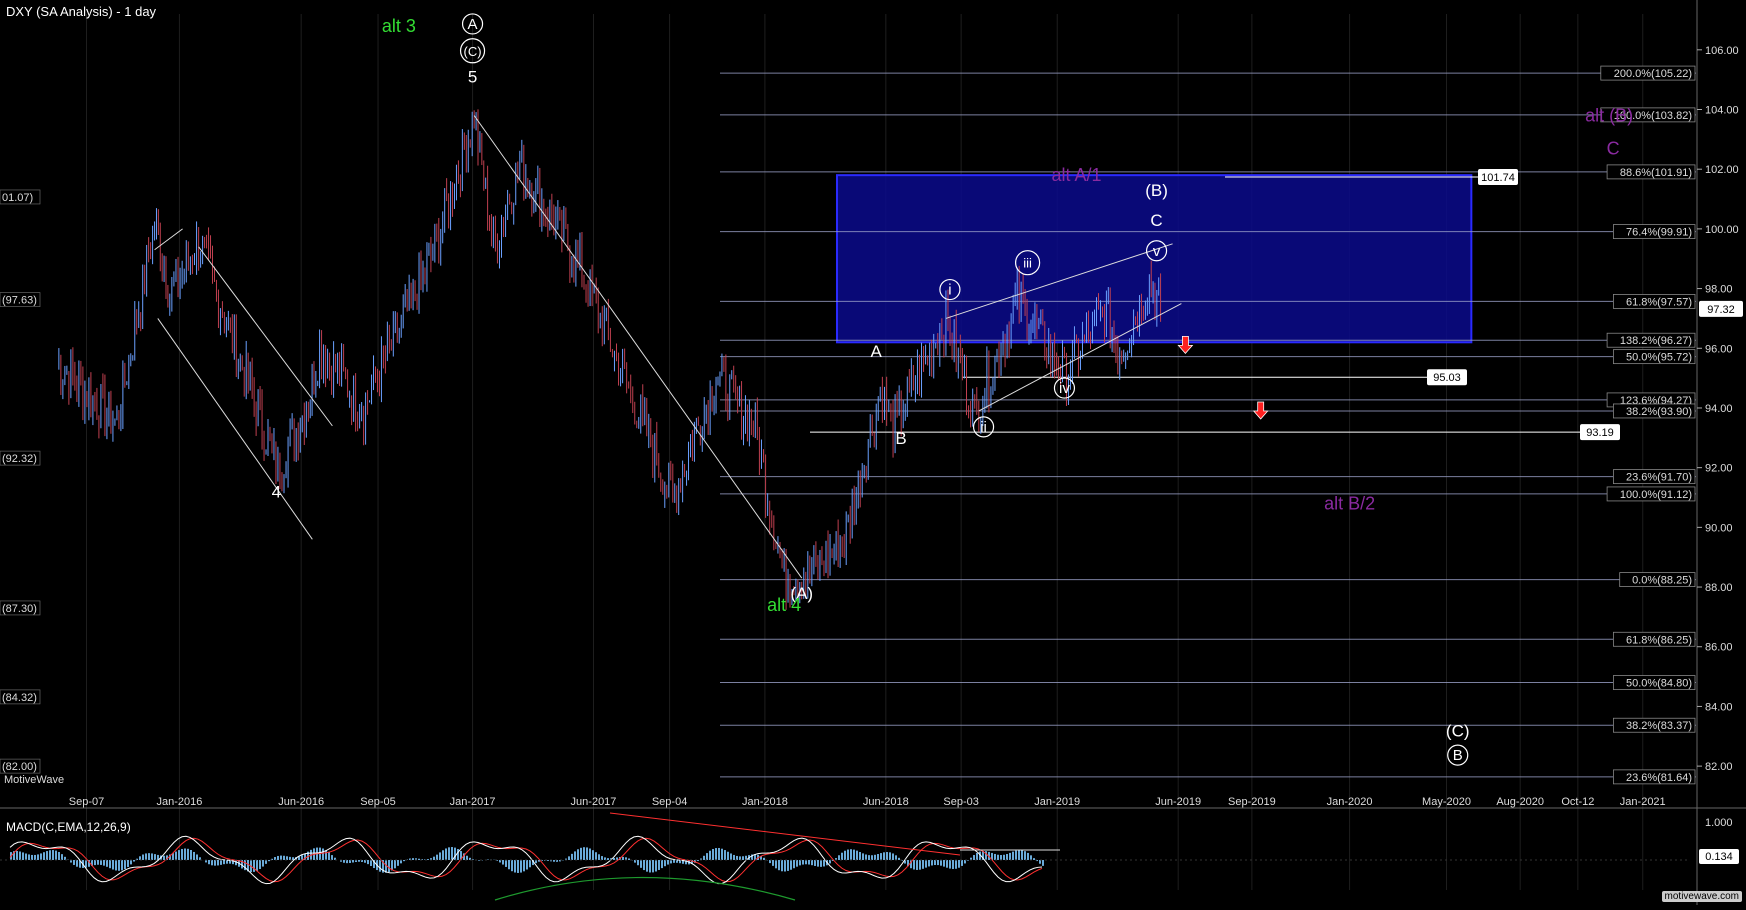  What do you see at coordinates (1719, 588) in the screenshot?
I see `y-tick-label: 88.00` at bounding box center [1719, 588].